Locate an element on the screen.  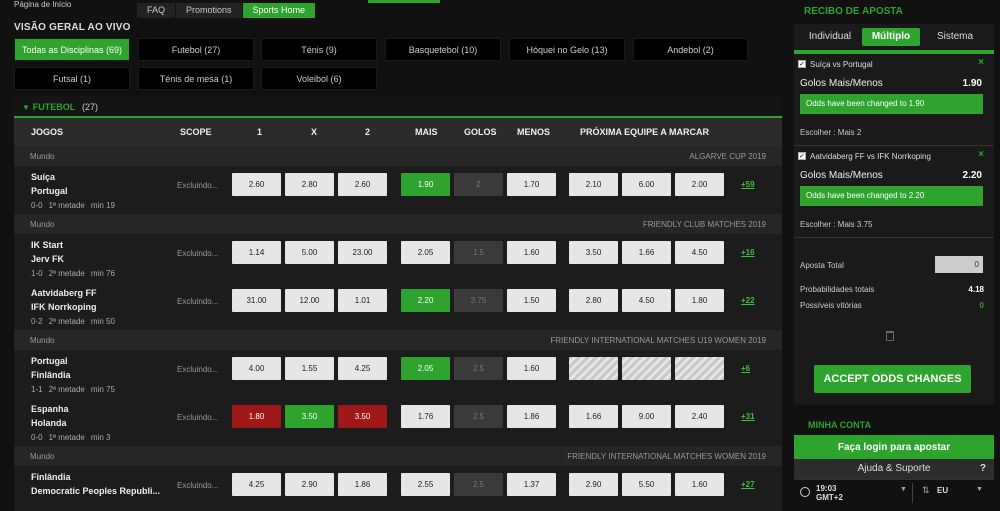
odd-next-1: 2.10 is located at coordinates (593, 184).